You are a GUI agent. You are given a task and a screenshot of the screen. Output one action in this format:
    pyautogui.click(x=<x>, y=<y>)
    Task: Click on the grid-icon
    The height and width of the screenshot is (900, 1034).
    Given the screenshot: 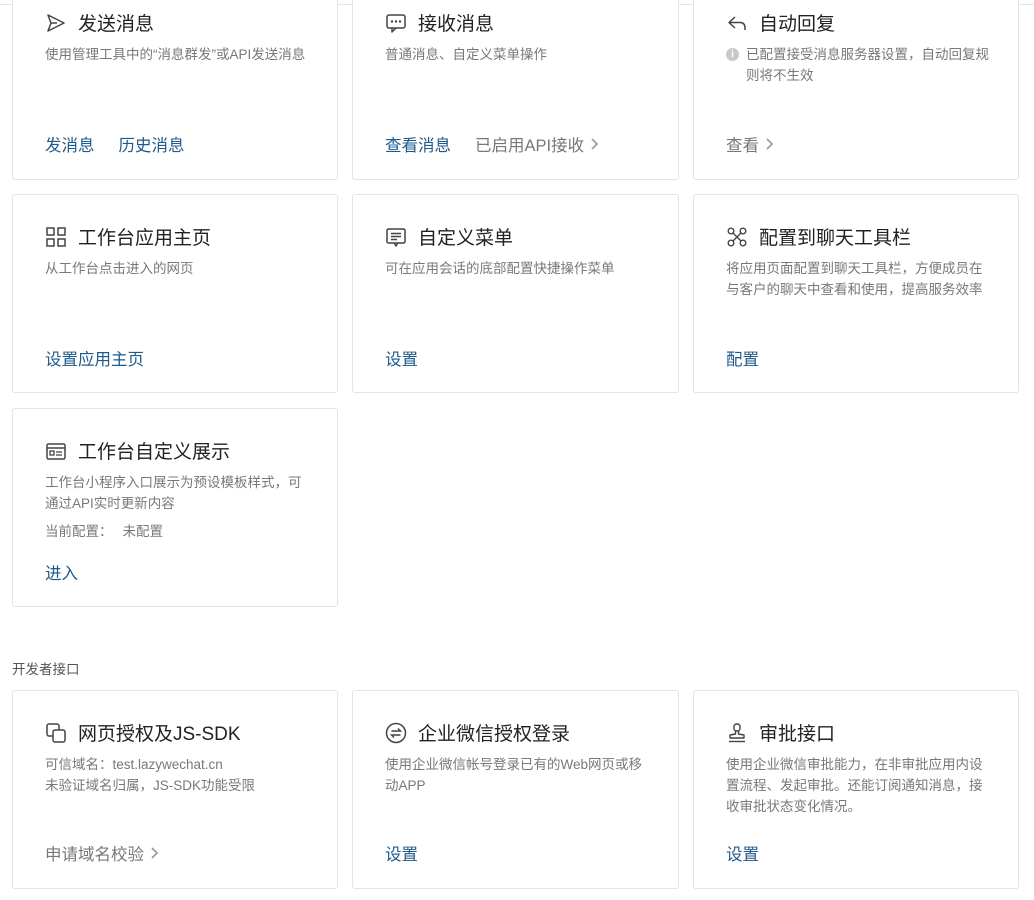 What is the action you would take?
    pyautogui.click(x=56, y=237)
    